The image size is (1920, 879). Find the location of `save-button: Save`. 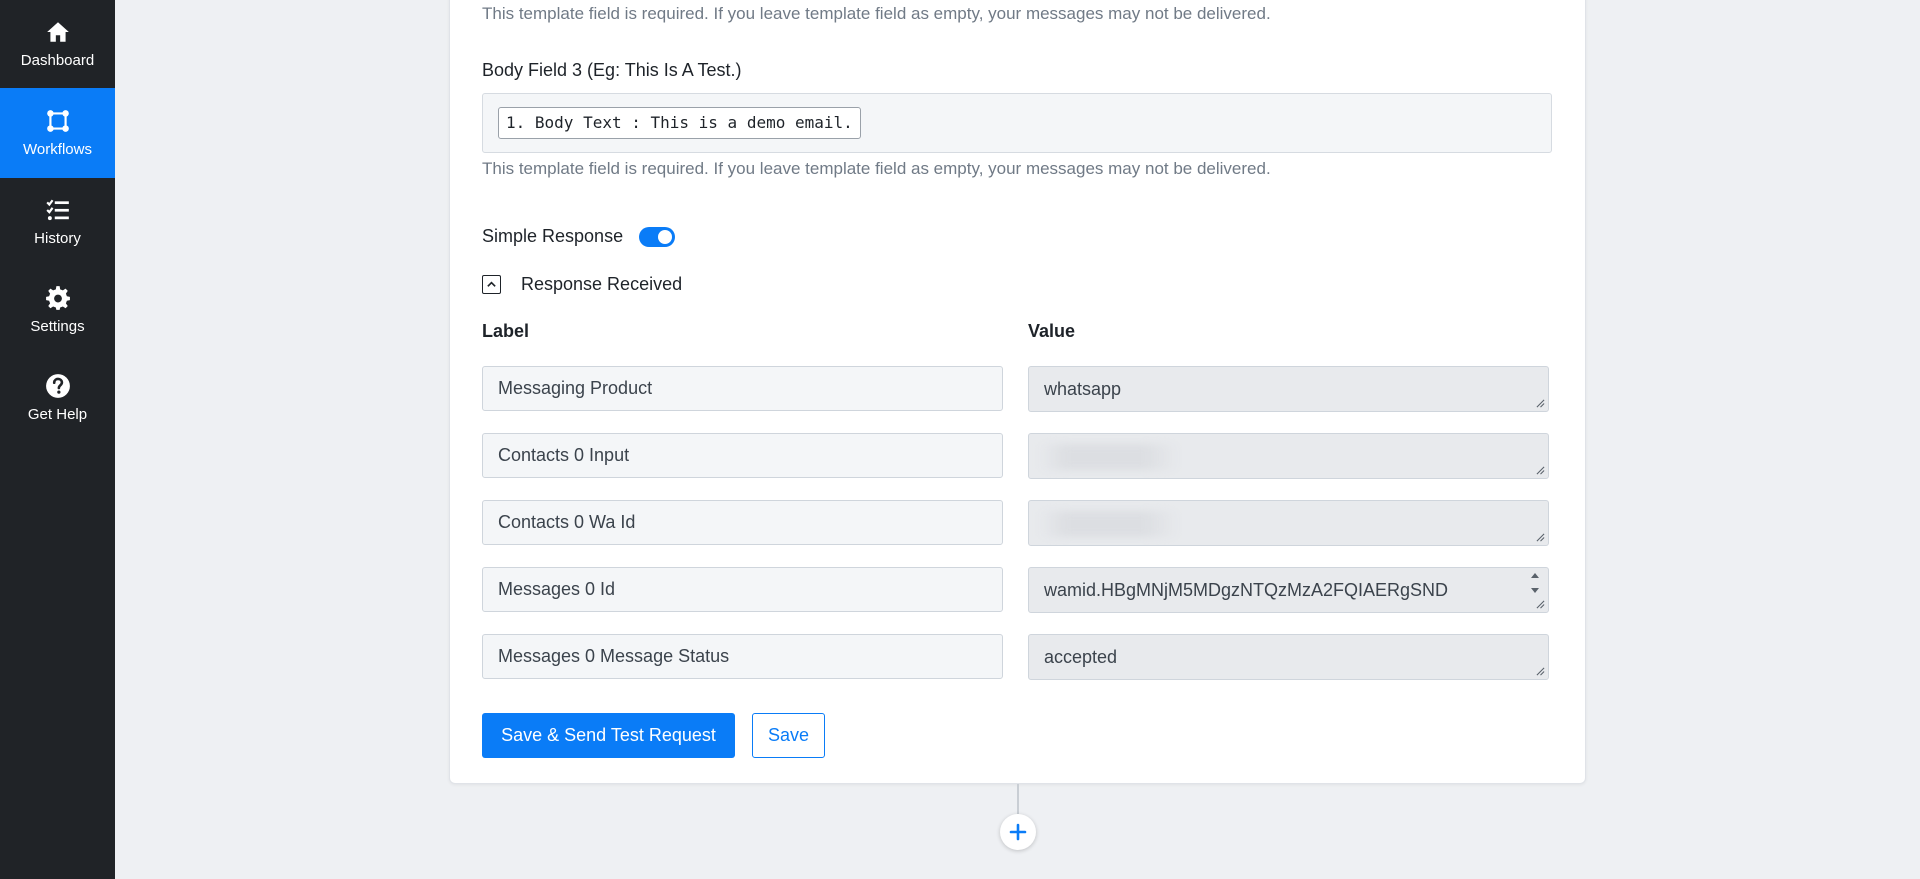

save-button: Save is located at coordinates (788, 735).